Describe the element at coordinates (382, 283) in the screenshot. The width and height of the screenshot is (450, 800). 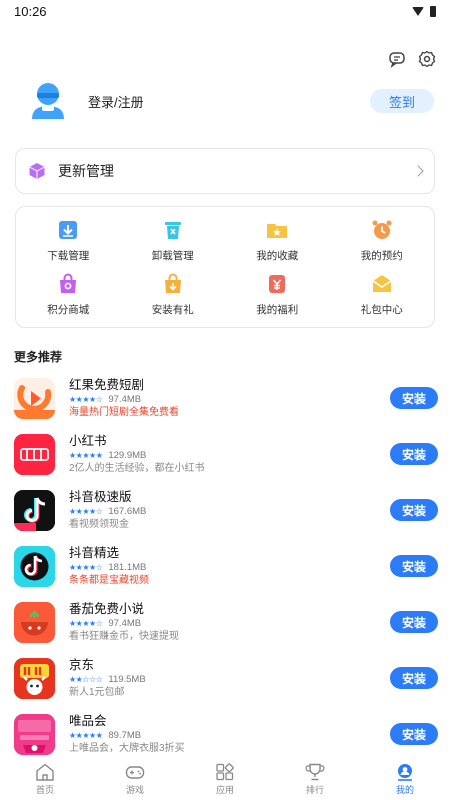
I see `gift-box-icon` at that location.